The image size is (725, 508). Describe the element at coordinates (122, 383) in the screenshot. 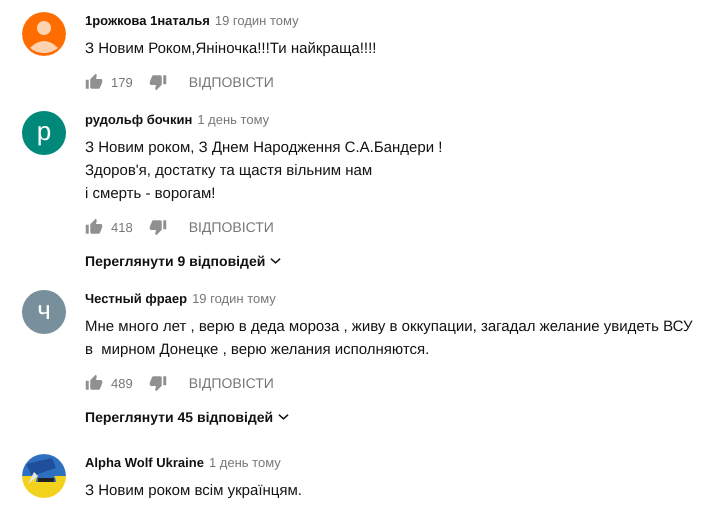

I see `like-count: 489` at that location.